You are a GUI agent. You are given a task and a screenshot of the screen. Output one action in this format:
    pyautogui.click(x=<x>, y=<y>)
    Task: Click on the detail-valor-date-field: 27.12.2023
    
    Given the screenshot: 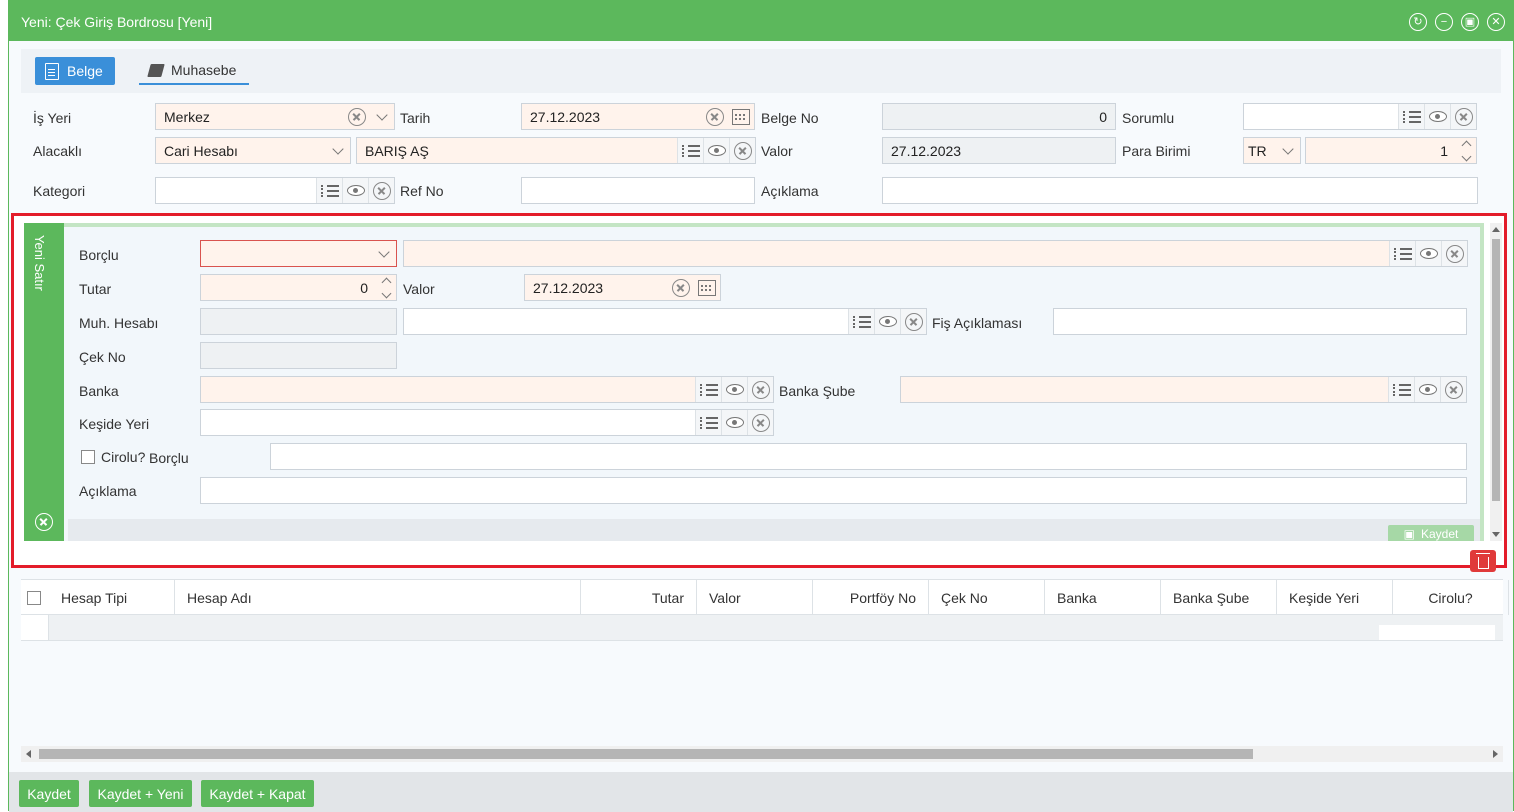 What is the action you would take?
    pyautogui.click(x=622, y=287)
    